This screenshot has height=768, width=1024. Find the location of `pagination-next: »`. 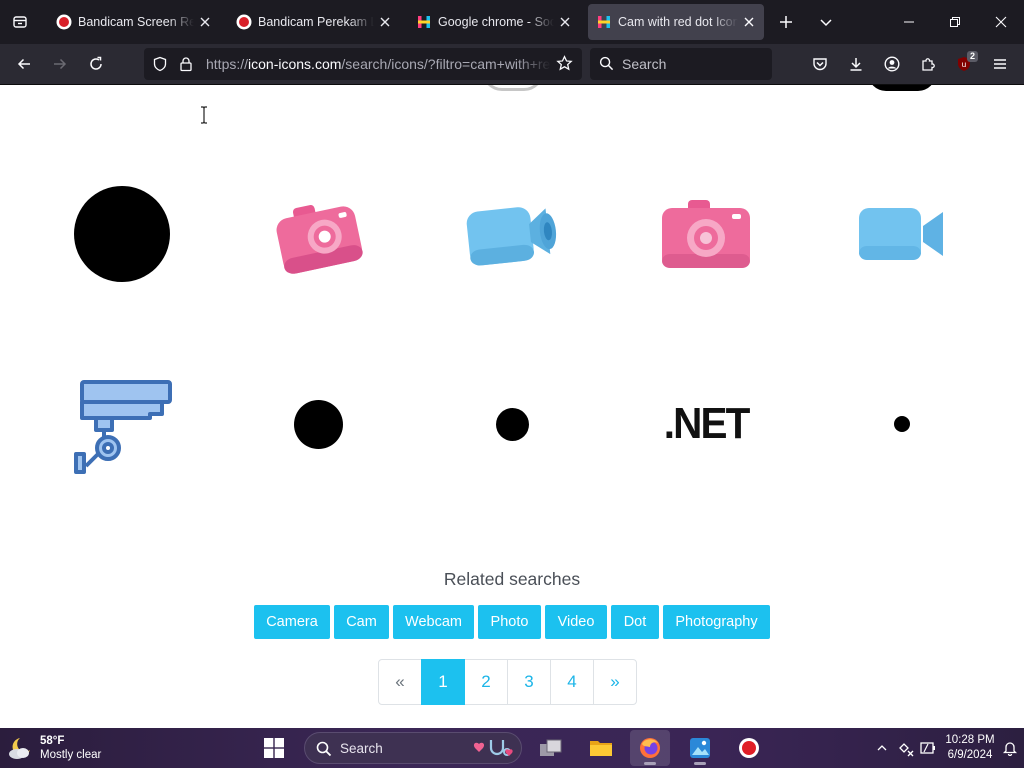

pagination-next: » is located at coordinates (615, 682).